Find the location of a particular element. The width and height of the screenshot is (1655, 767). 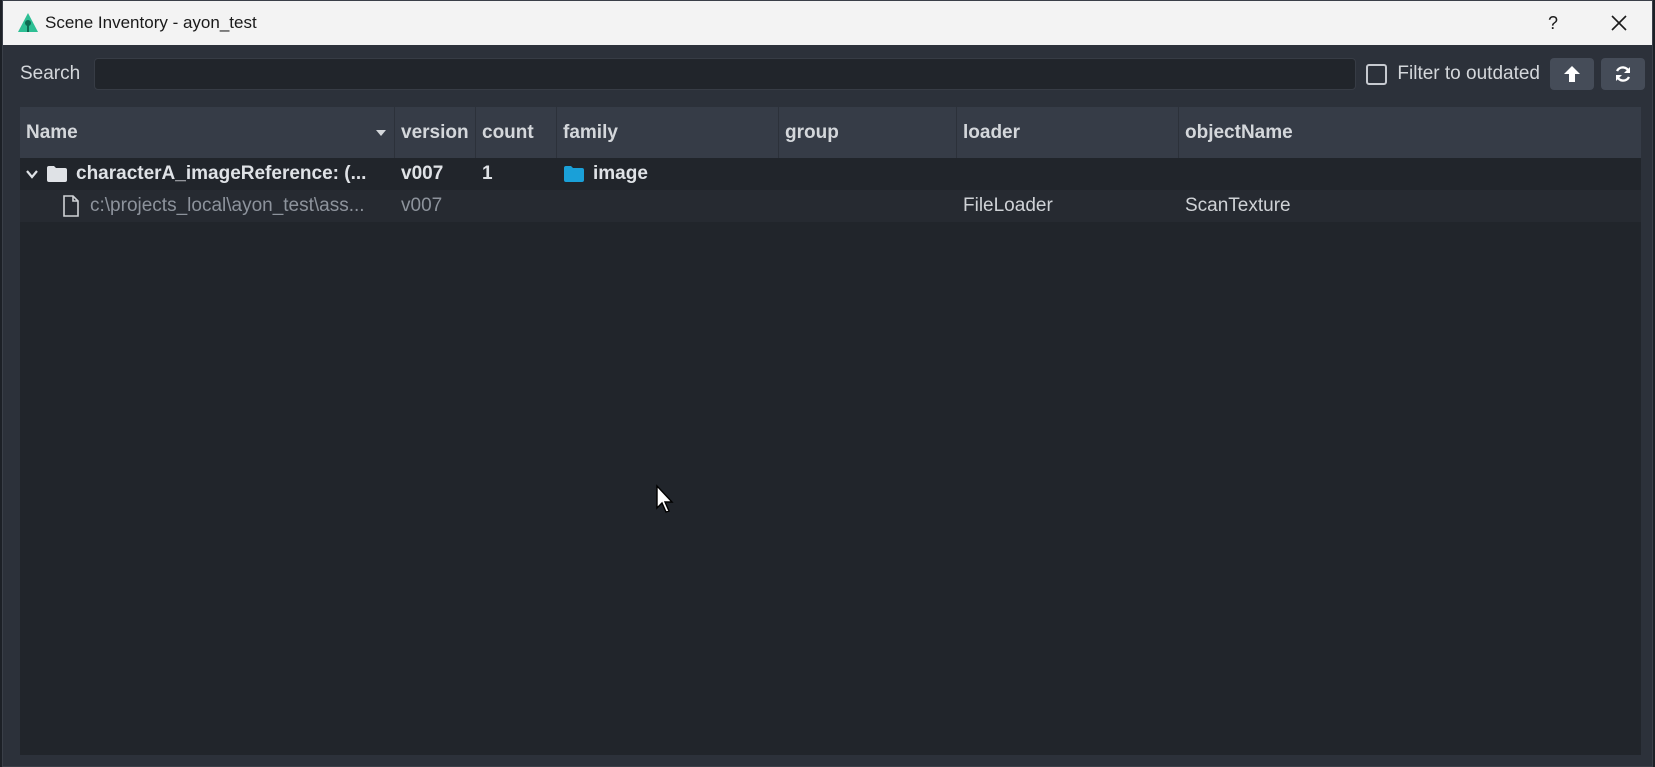

column-header-label: loader is located at coordinates (992, 132).